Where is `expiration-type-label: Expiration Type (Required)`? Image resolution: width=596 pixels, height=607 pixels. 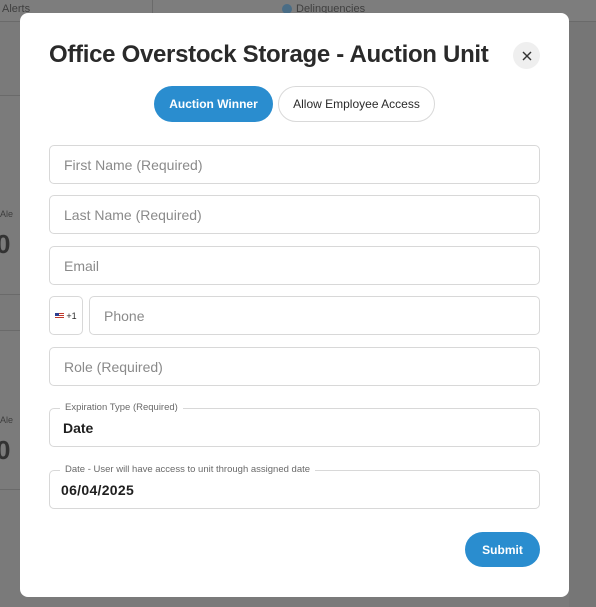
expiration-type-label: Expiration Type (Required) is located at coordinates (121, 407).